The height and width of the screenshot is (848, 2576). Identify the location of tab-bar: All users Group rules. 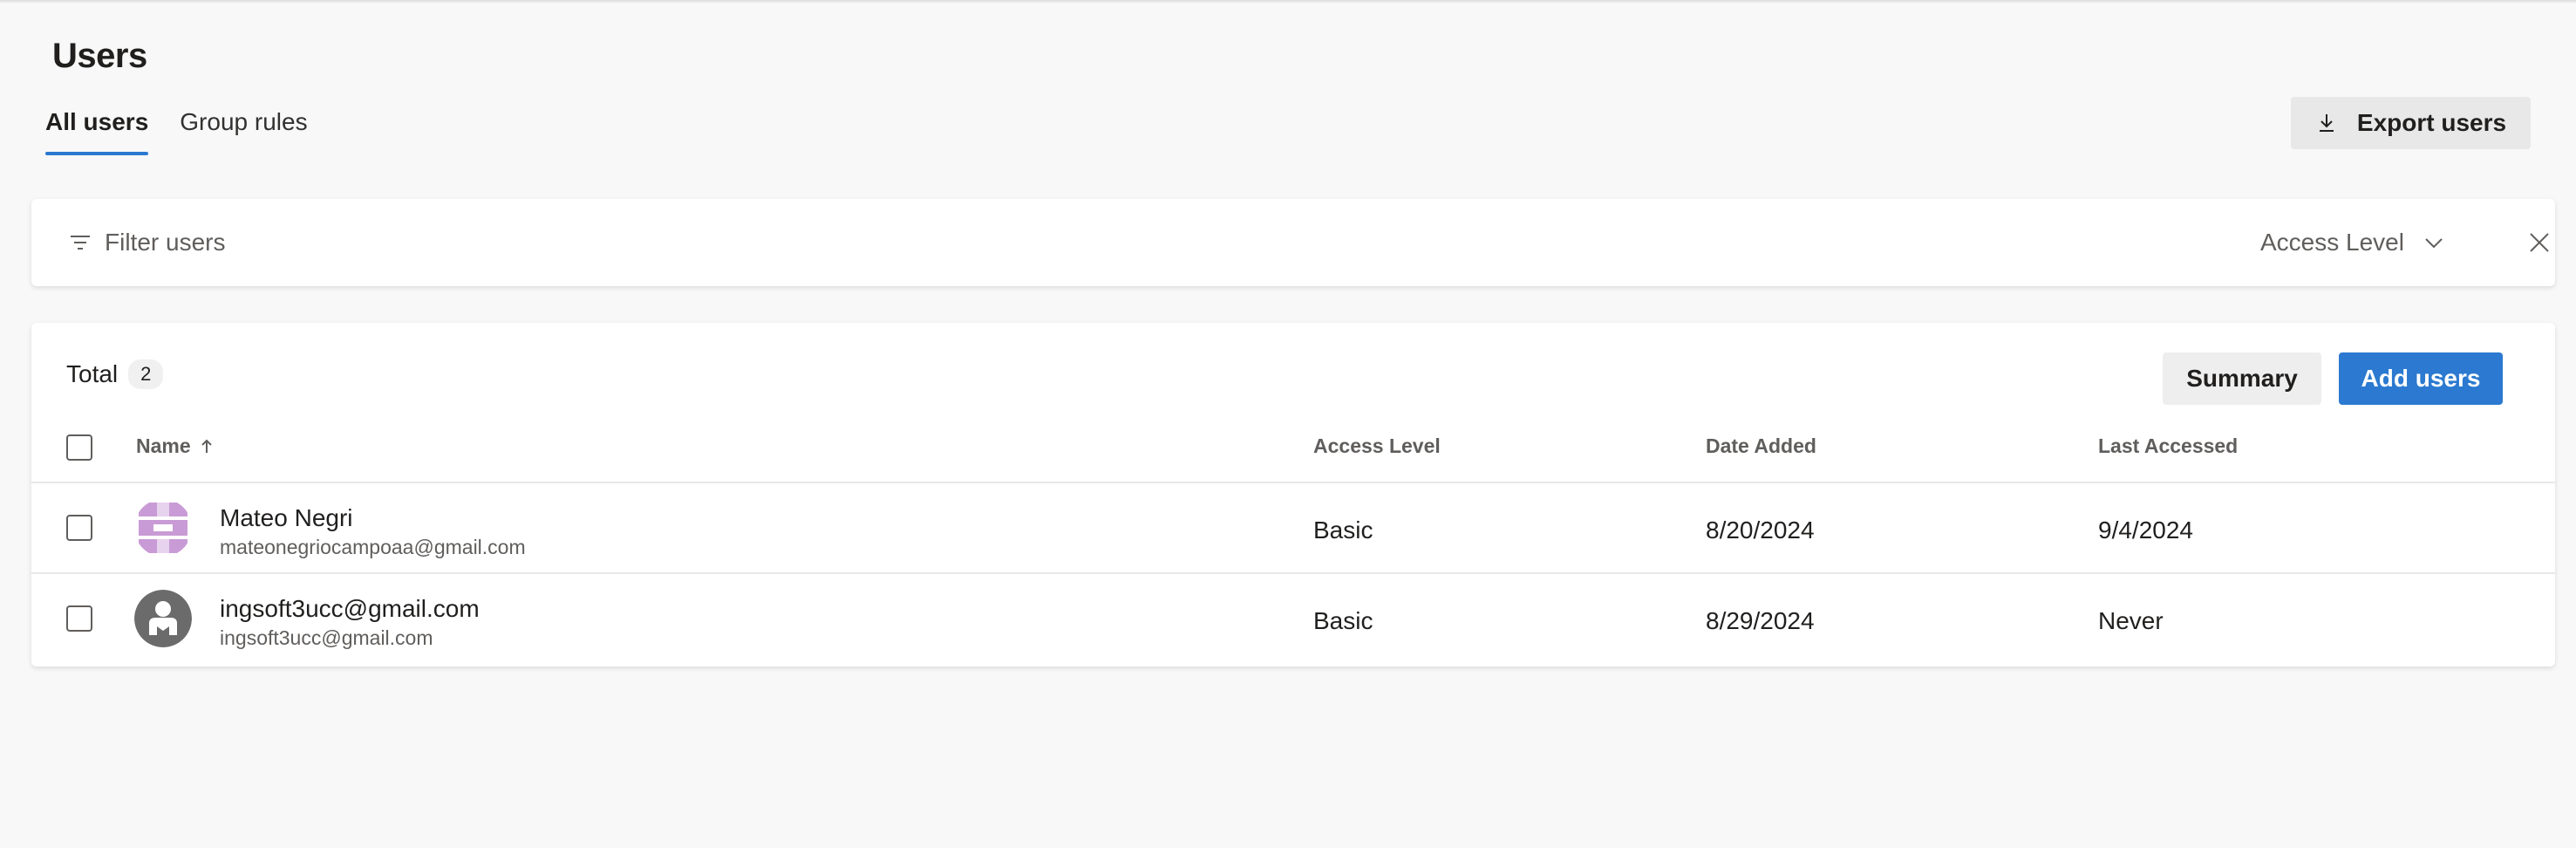
(192, 130).